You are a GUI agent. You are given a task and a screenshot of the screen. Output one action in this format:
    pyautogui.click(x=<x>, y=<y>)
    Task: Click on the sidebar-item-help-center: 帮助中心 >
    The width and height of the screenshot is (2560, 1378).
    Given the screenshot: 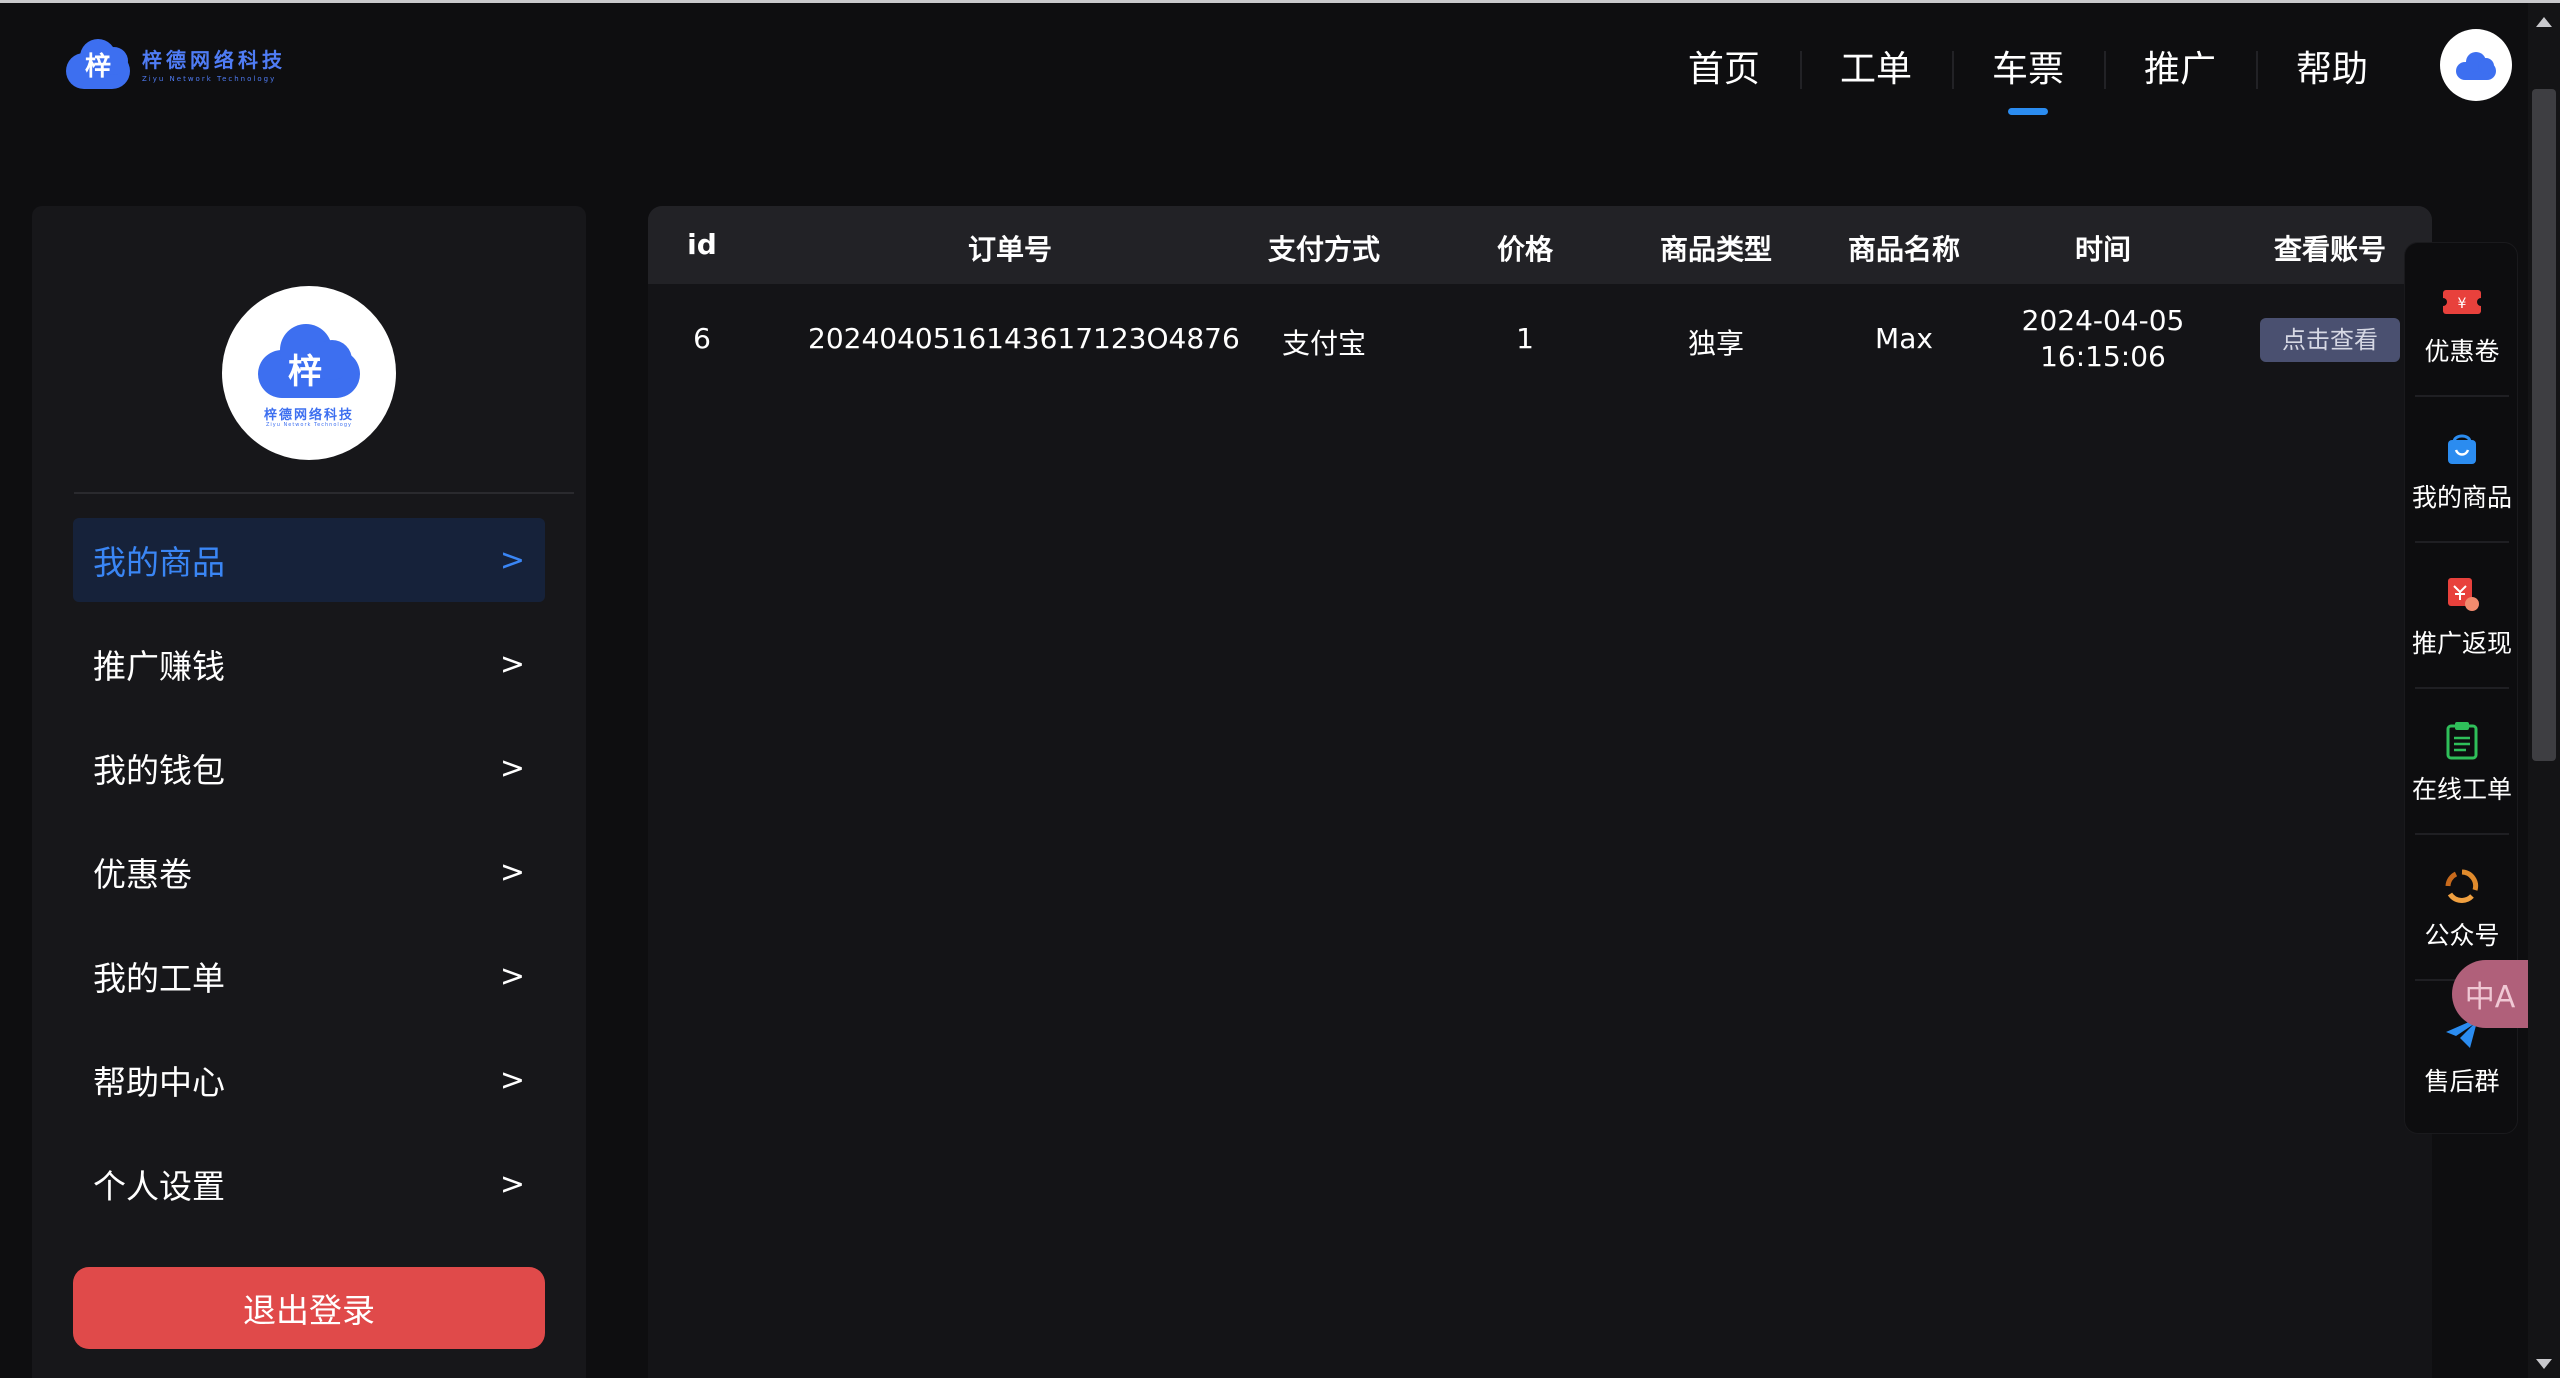 What is the action you would take?
    pyautogui.click(x=309, y=1080)
    